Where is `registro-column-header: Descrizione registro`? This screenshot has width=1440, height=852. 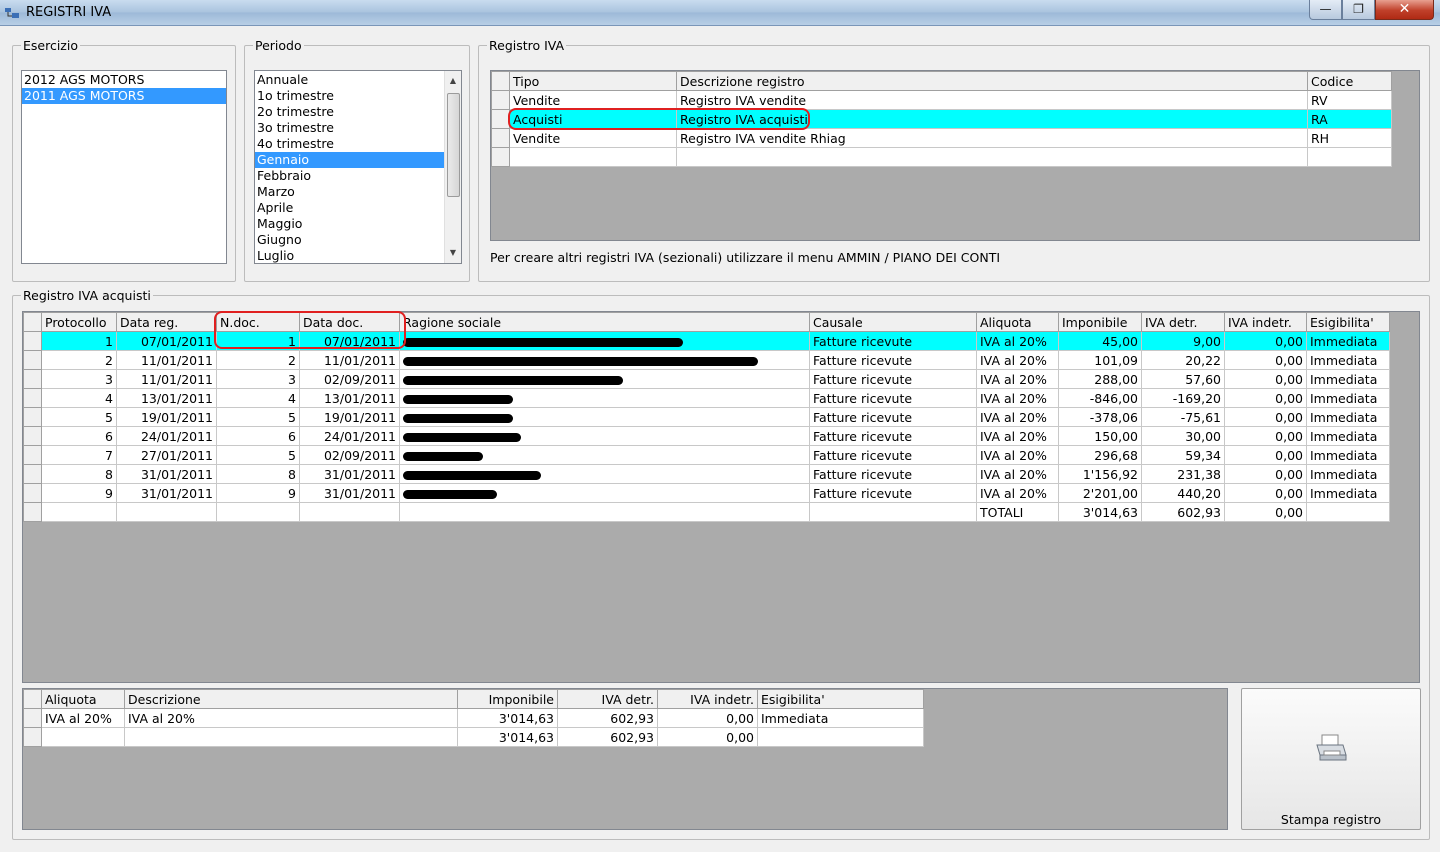
registro-column-header: Descrizione registro is located at coordinates (992, 81).